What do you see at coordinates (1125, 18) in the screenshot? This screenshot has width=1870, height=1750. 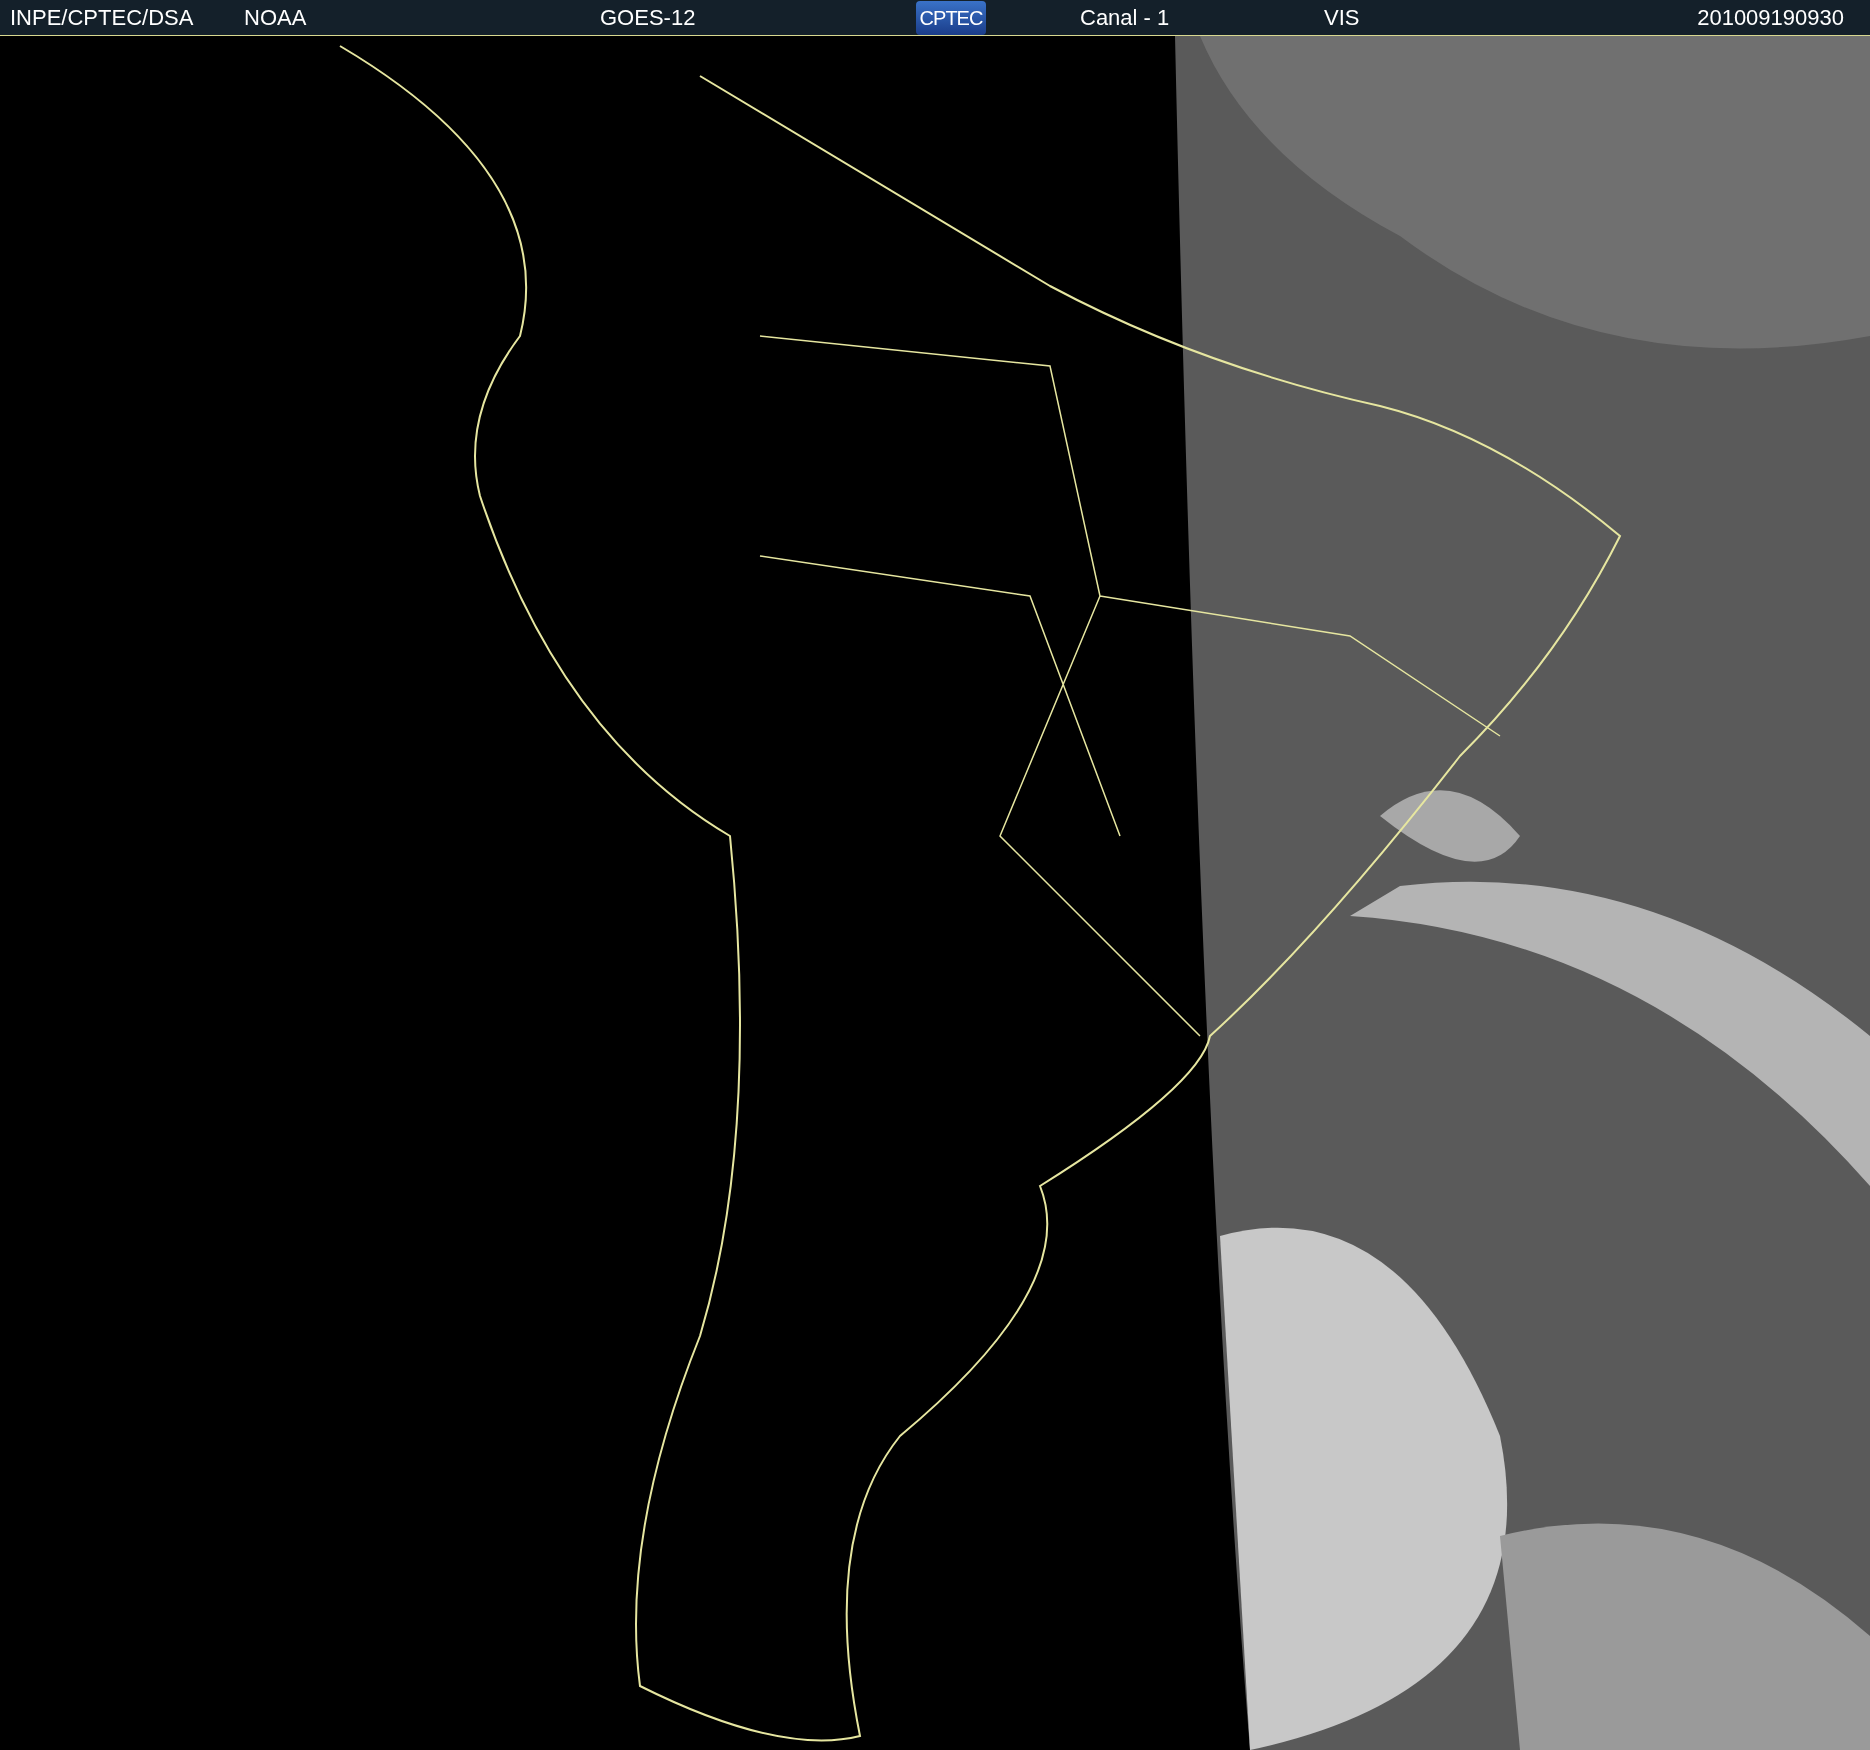 I see `channel-label: Canal - 1` at bounding box center [1125, 18].